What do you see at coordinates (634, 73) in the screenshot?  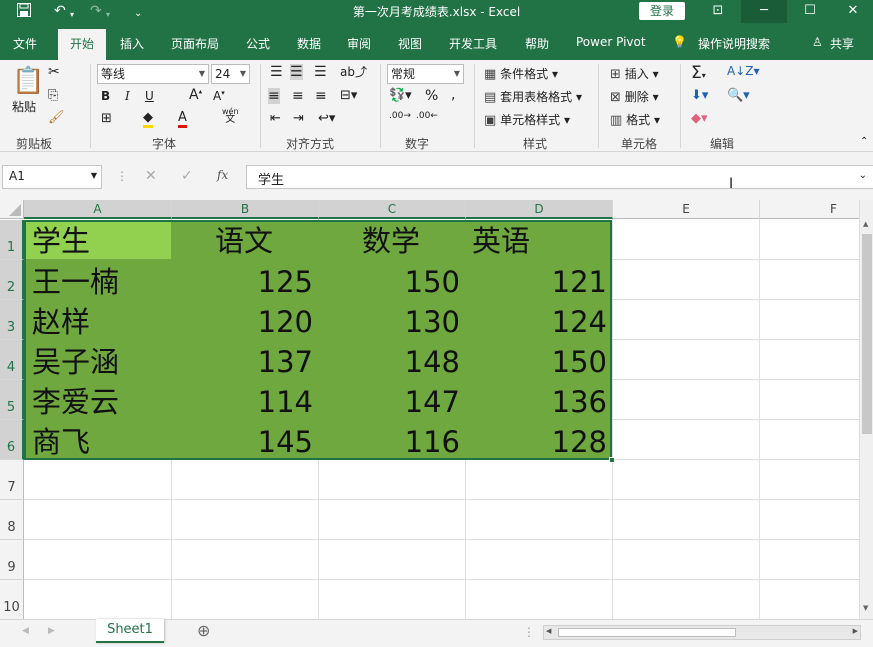 I see `insert-cells-button: ⊞ 插入 ▾` at bounding box center [634, 73].